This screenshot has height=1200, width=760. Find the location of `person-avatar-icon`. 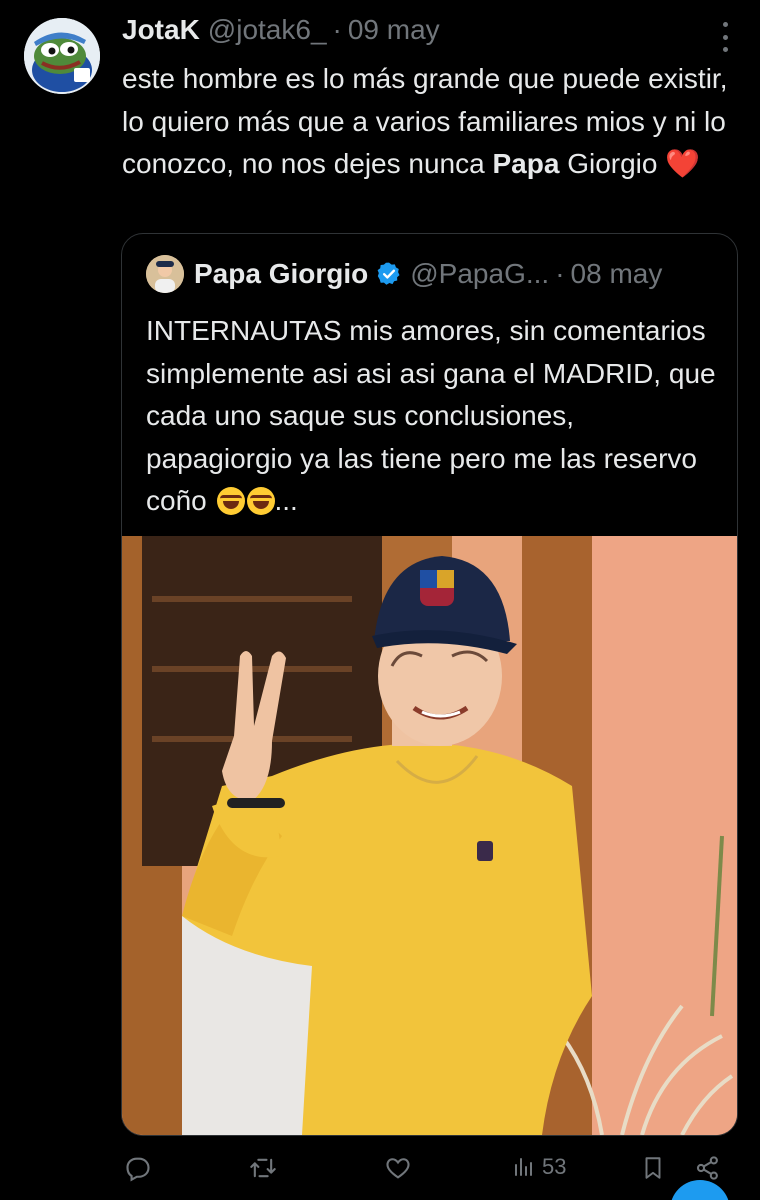

person-avatar-icon is located at coordinates (165, 274).